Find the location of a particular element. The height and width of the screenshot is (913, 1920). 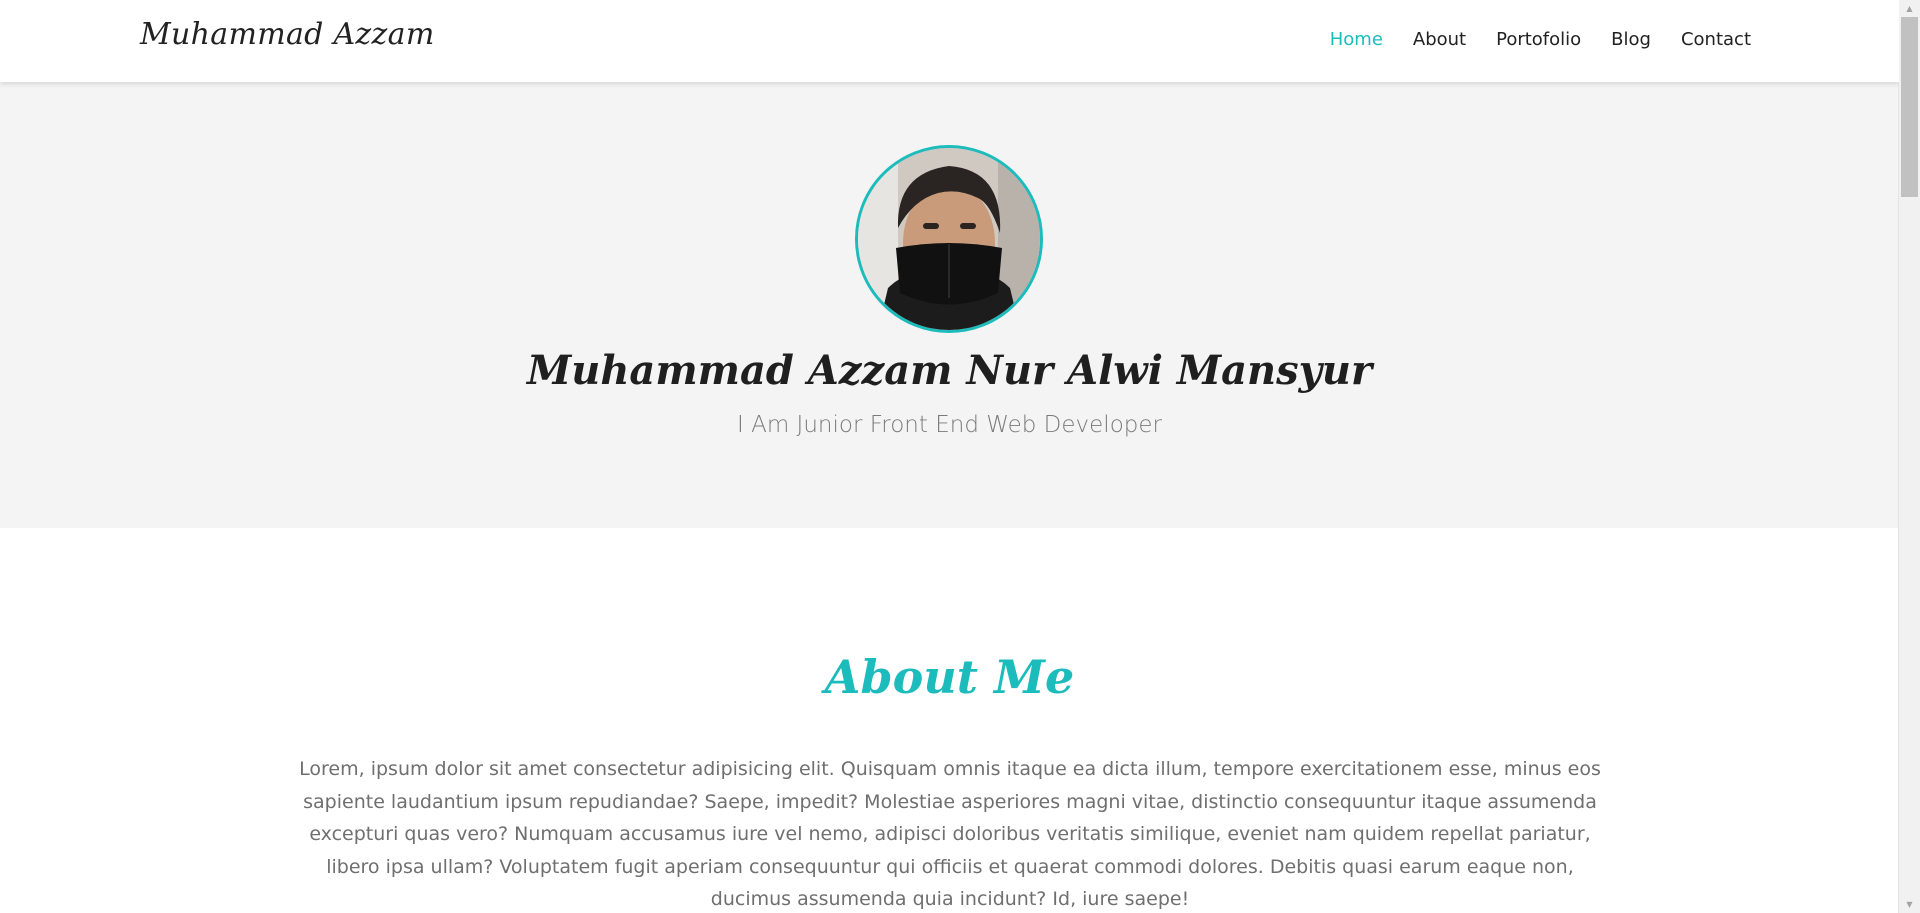

scroll-up-arrow-icon: ▲ is located at coordinates (1909, 8).